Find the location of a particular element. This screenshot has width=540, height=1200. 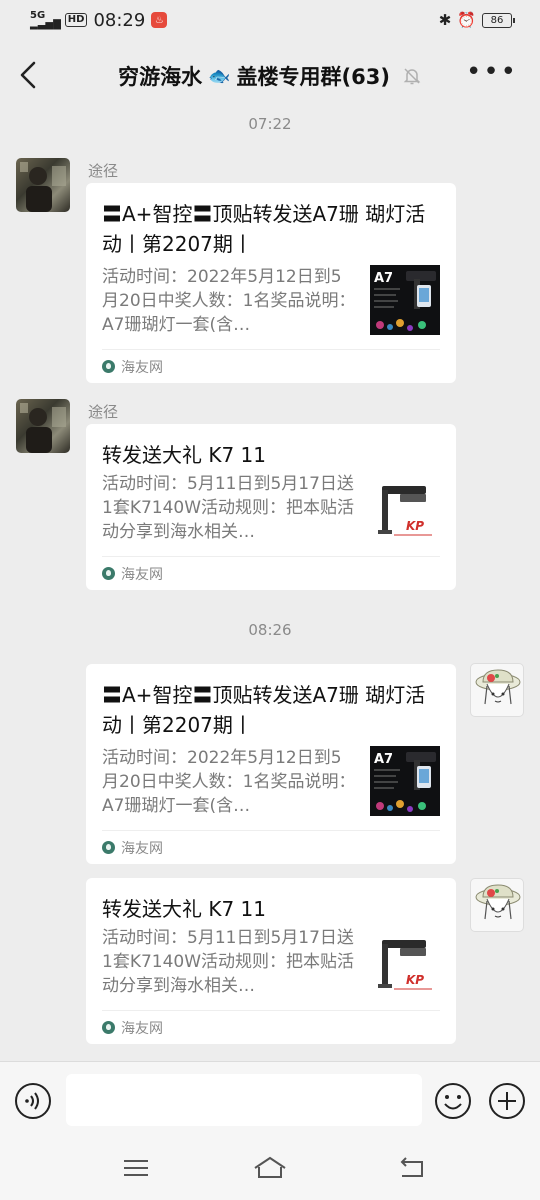

chat-header: 穷游海水 🐟 盖楼专用群(63) ••• is located at coordinates (270, 76).